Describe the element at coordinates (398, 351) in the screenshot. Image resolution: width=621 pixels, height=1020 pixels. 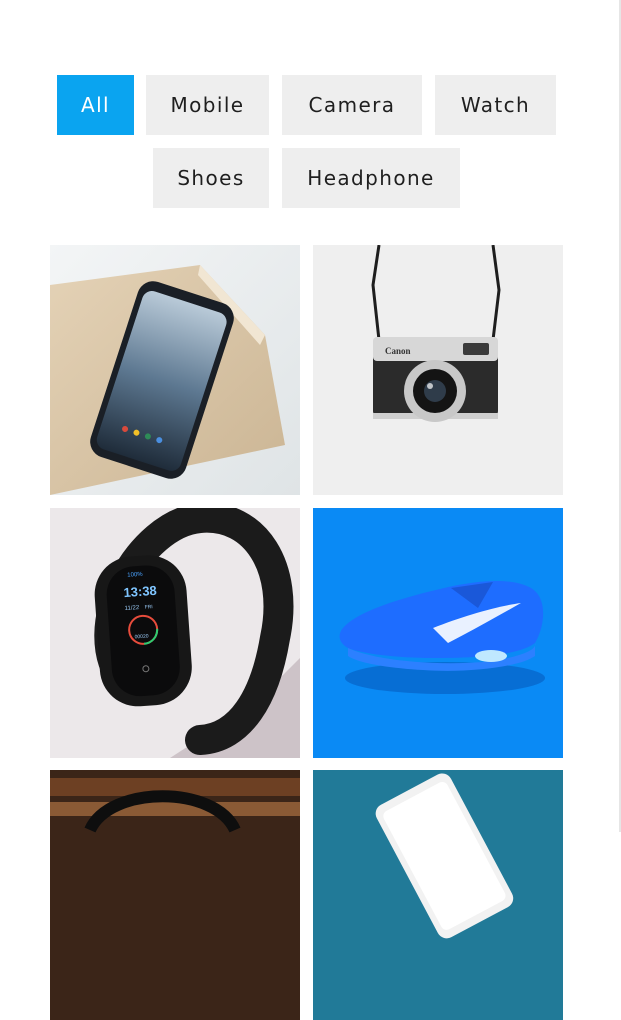
I see `camera-brand-text: Canon` at that location.